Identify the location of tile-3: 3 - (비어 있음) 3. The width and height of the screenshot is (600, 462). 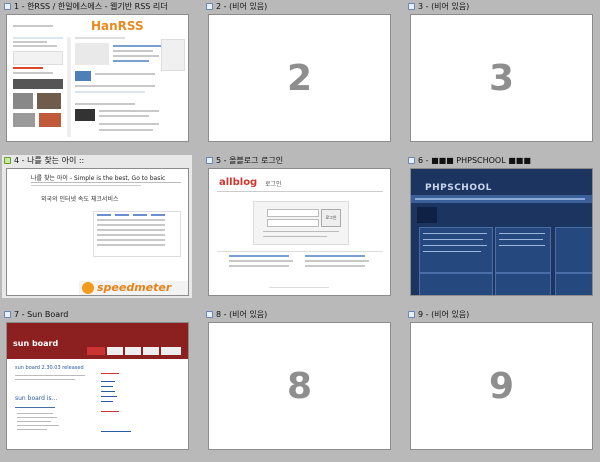
(501, 72).